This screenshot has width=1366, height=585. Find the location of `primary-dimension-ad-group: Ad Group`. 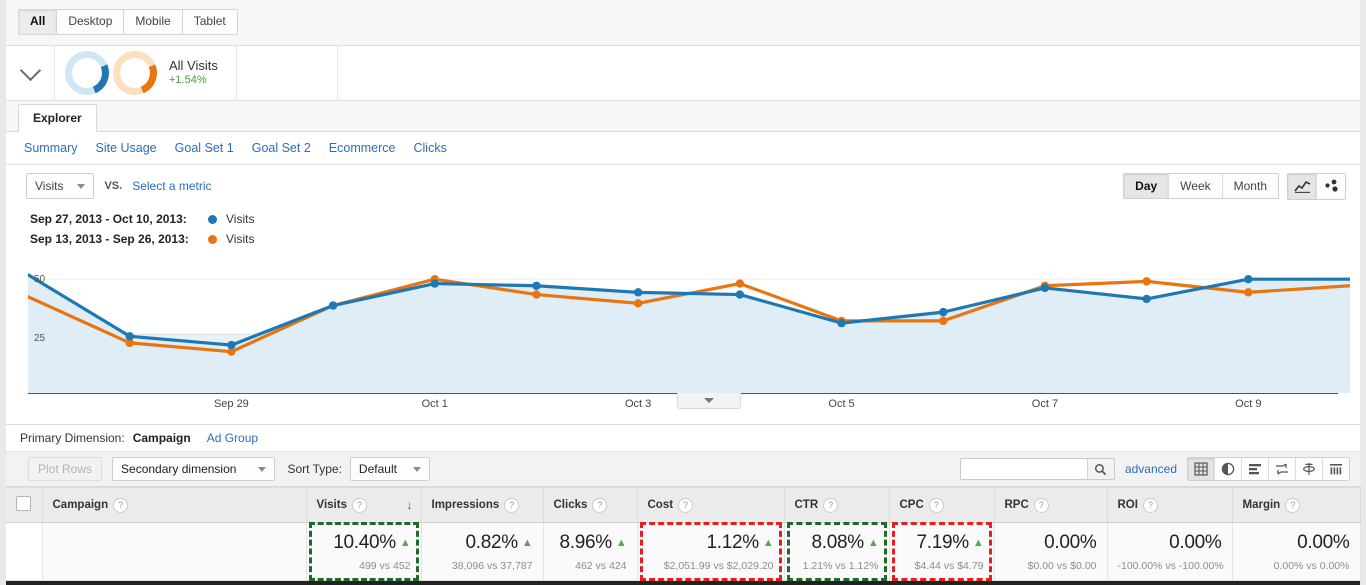

primary-dimension-ad-group: Ad Group is located at coordinates (232, 438).